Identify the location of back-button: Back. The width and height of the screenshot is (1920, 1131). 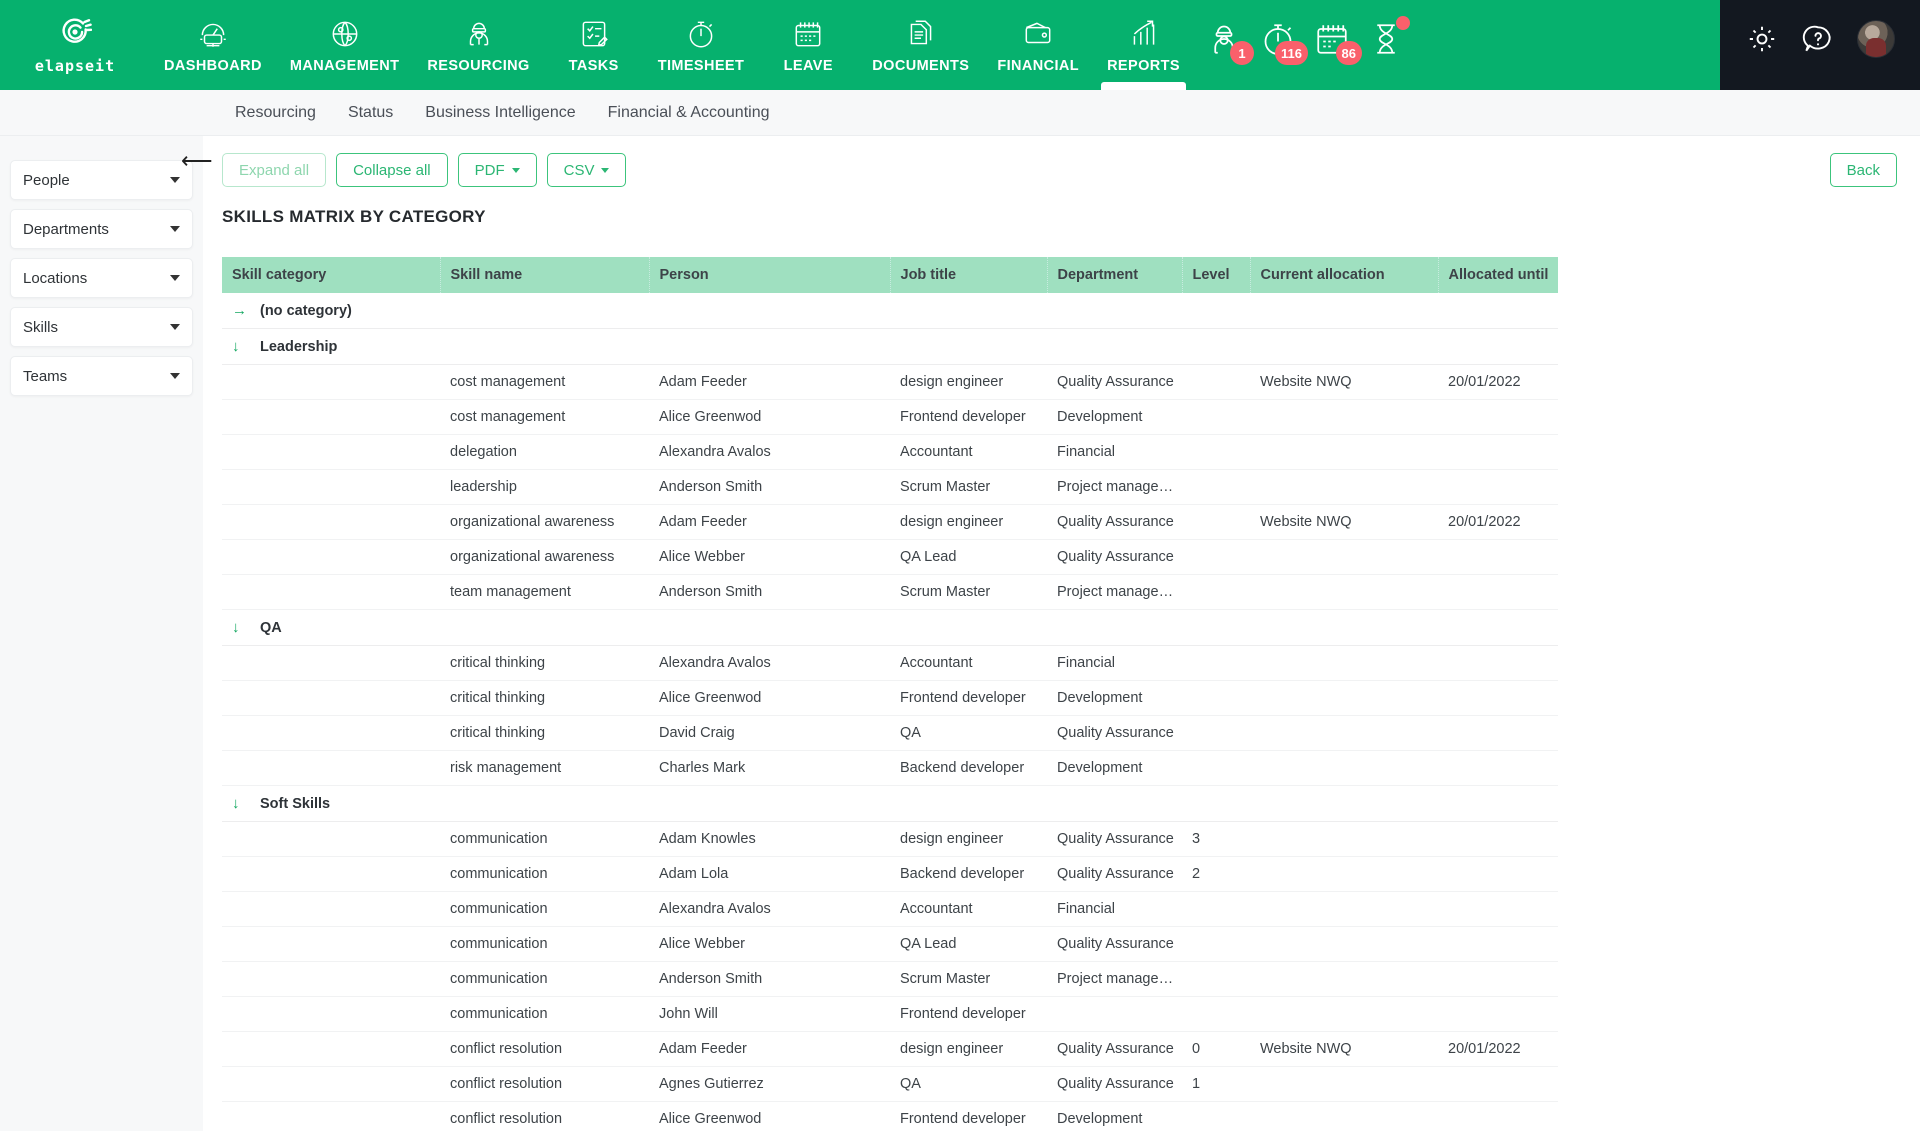
(1863, 170).